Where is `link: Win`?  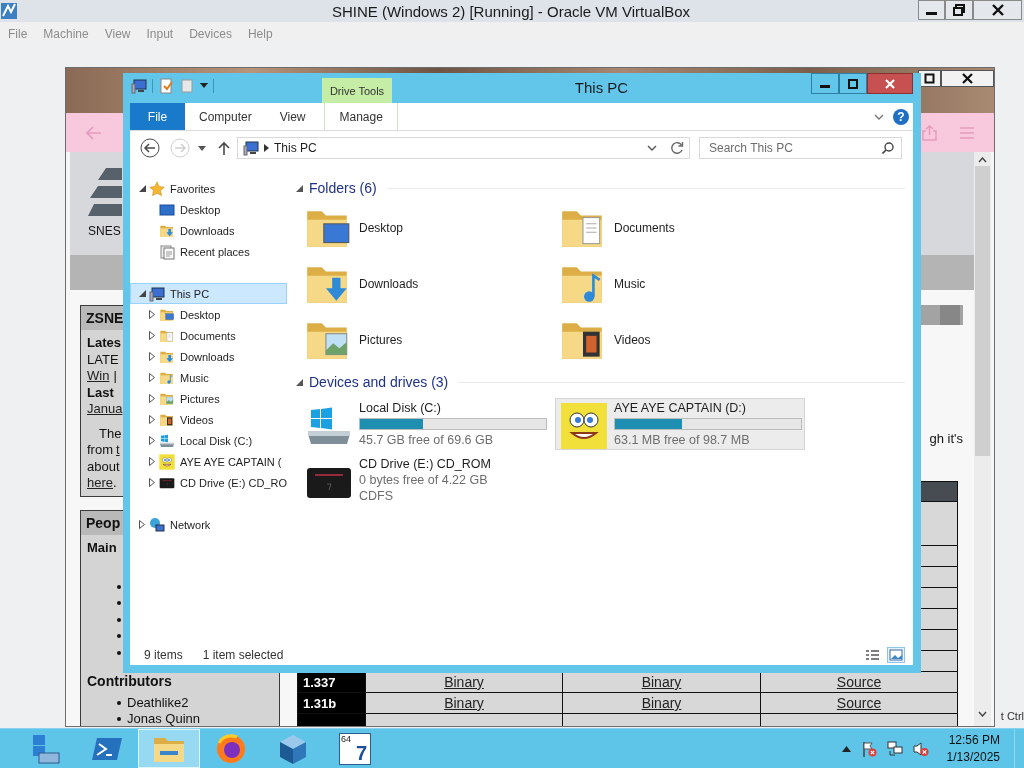
link: Win is located at coordinates (98, 376).